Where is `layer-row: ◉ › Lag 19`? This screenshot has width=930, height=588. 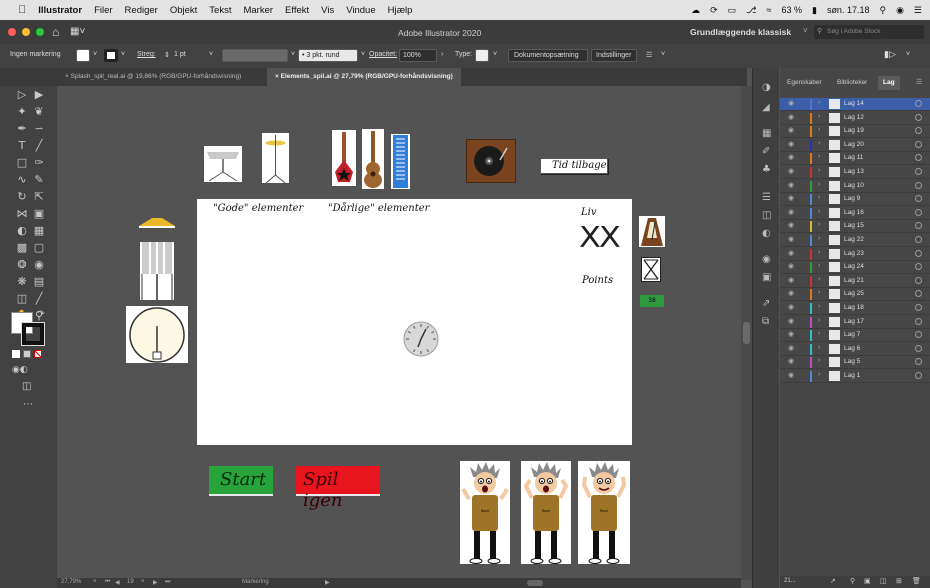 layer-row: ◉ › Lag 19 is located at coordinates (855, 132).